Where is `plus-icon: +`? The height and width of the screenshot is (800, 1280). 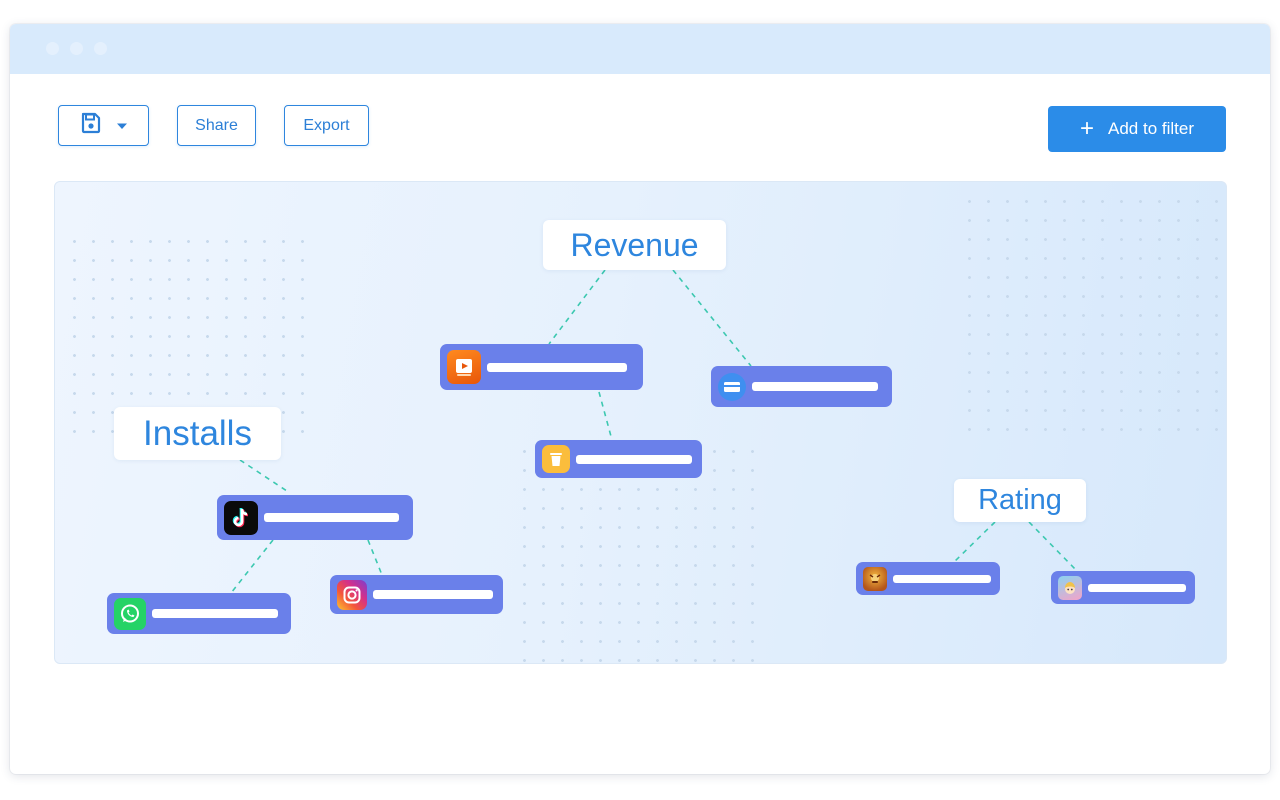 plus-icon: + is located at coordinates (1086, 128).